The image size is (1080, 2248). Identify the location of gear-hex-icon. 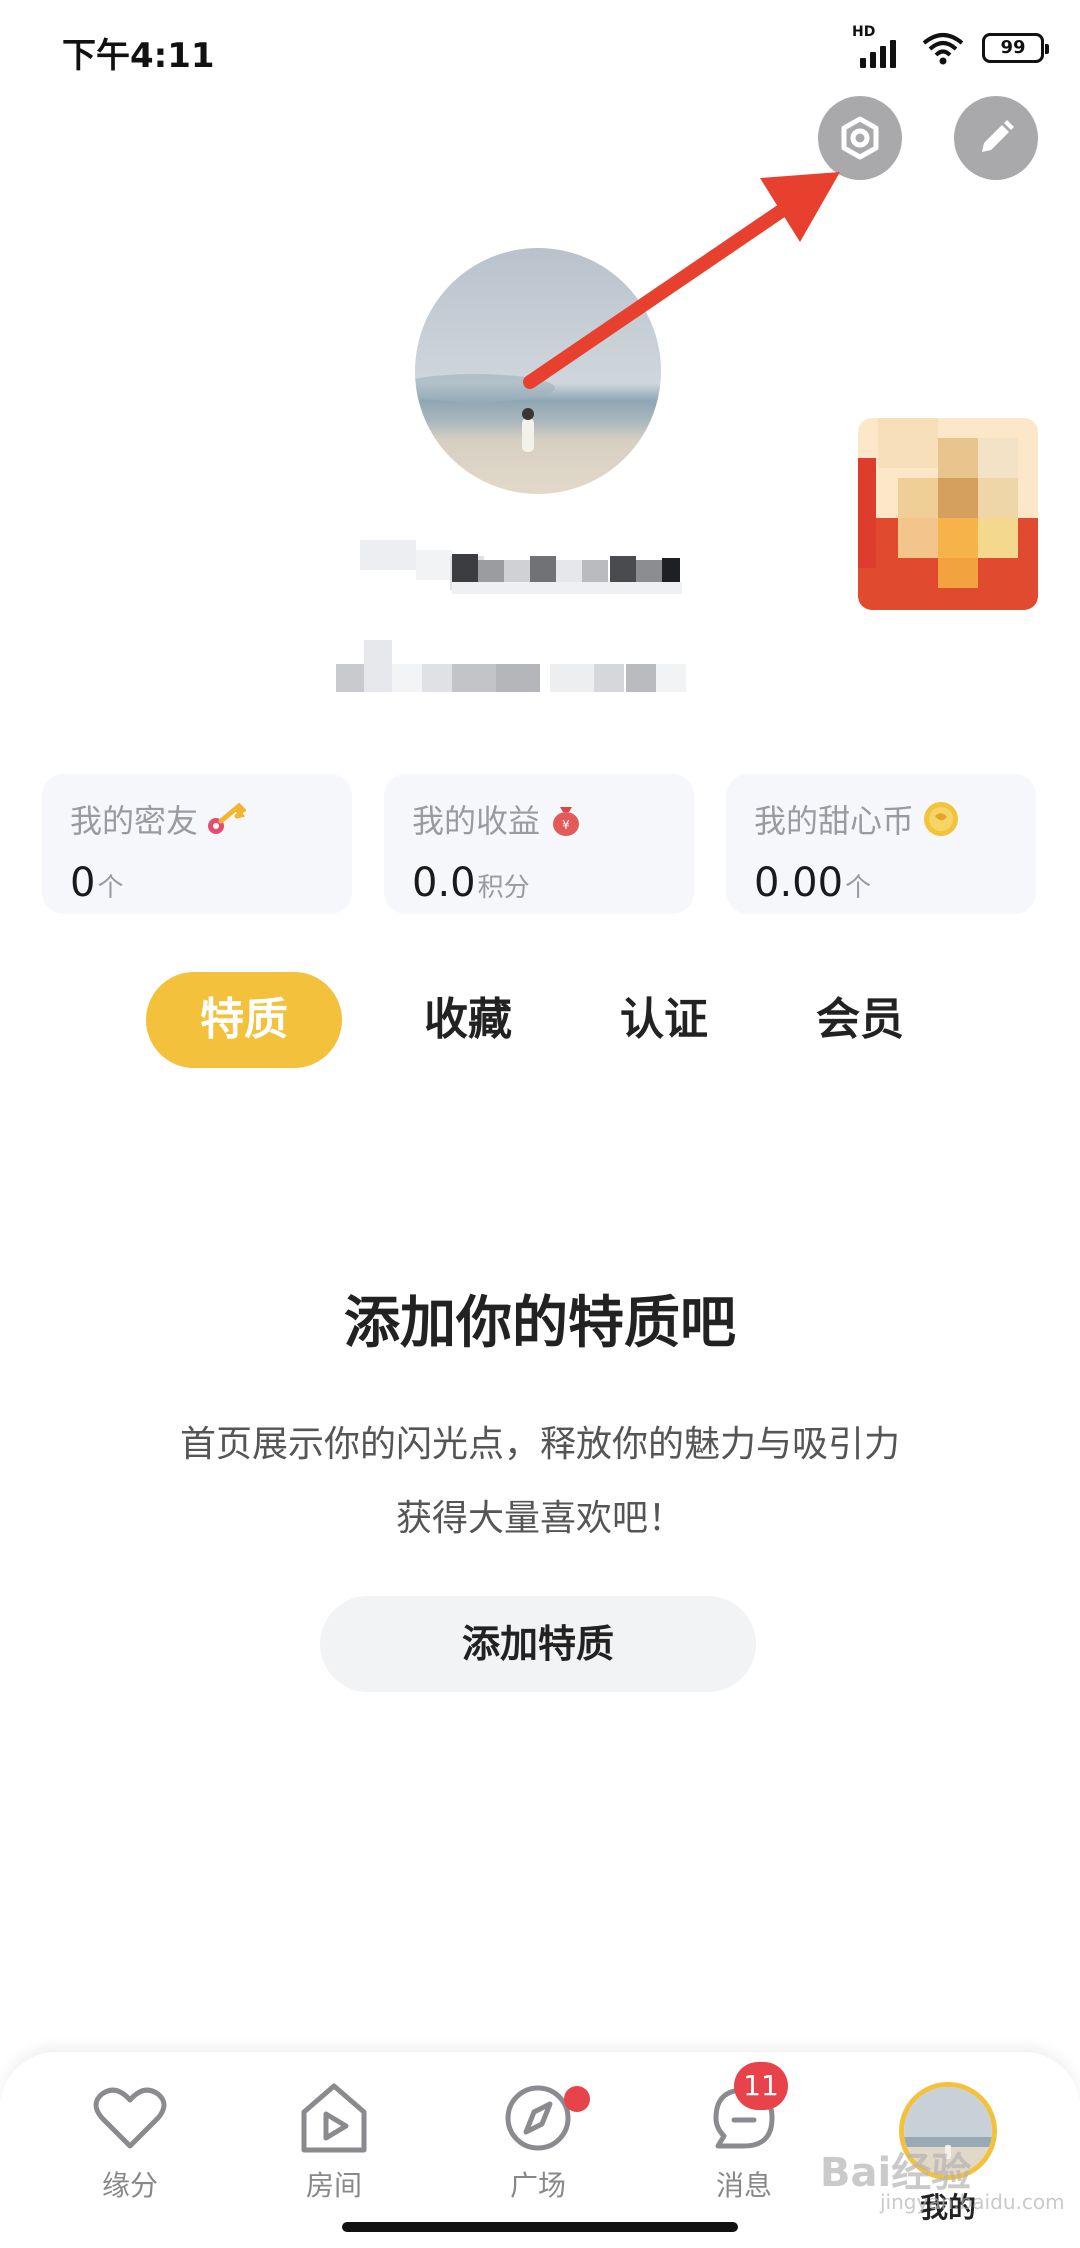
(860, 138).